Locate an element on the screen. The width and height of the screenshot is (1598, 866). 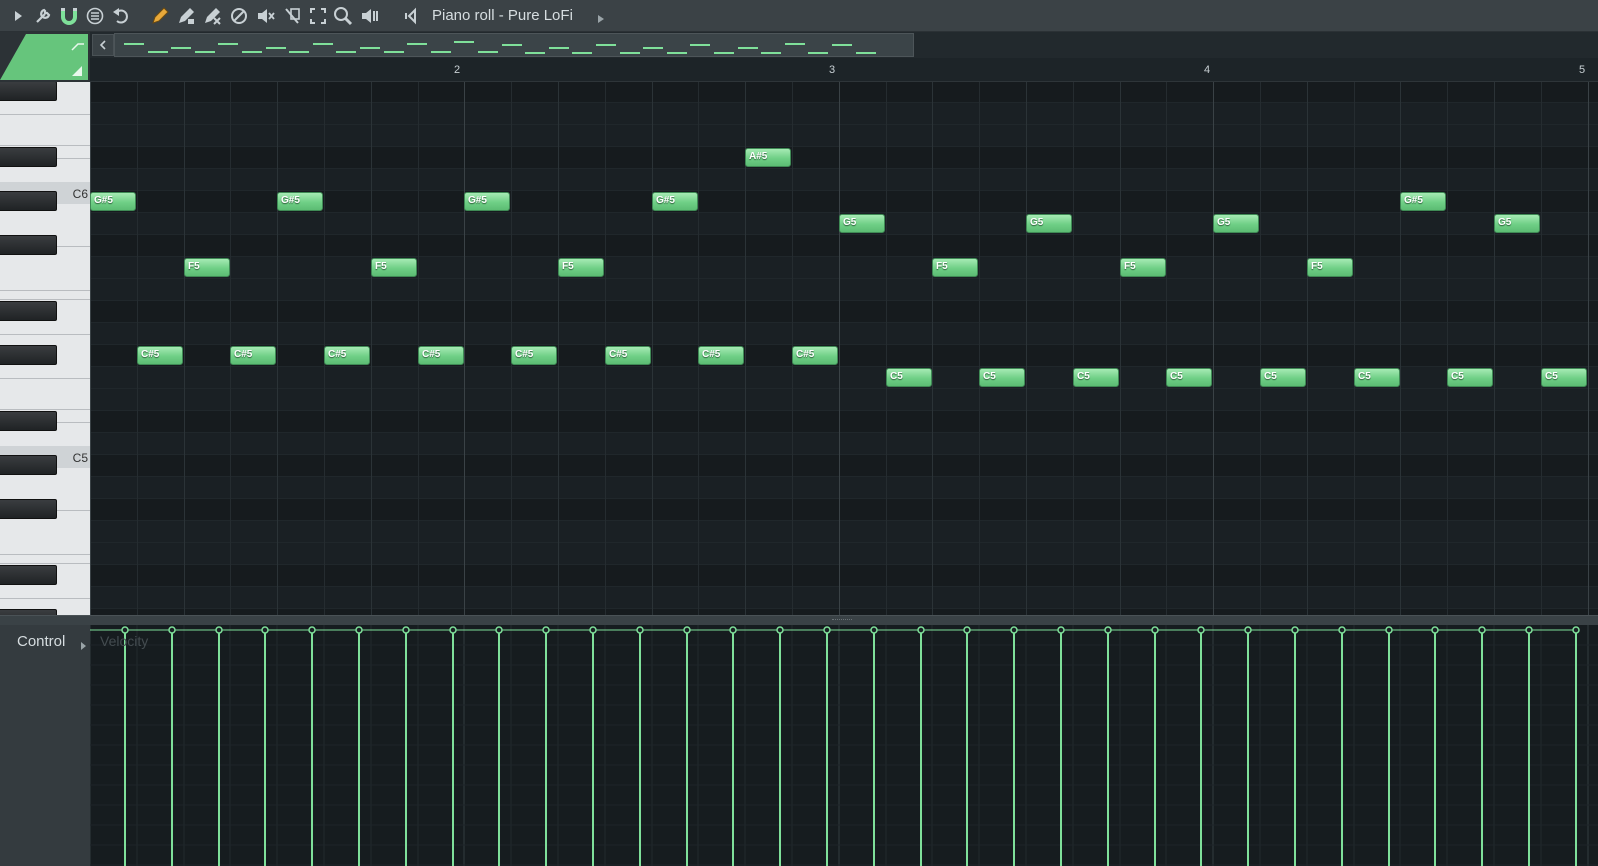
time-ruler: 2 3 4 5 is located at coordinates (844, 70).